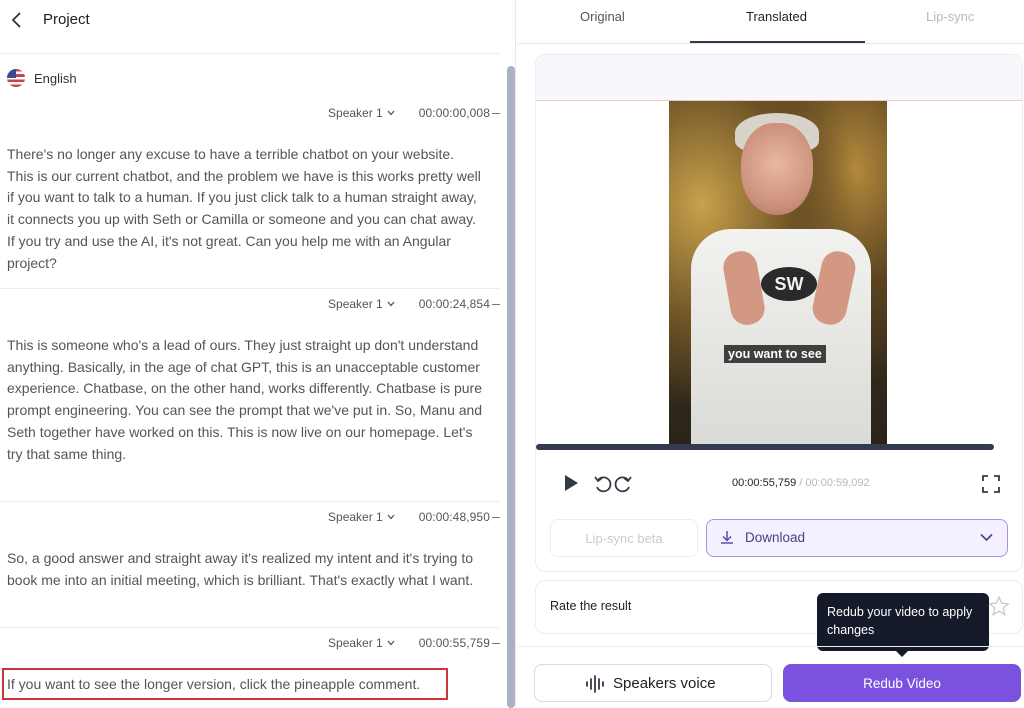 This screenshot has height=708, width=1024. Describe the element at coordinates (66, 19) in the screenshot. I see `page-title: Project` at that location.